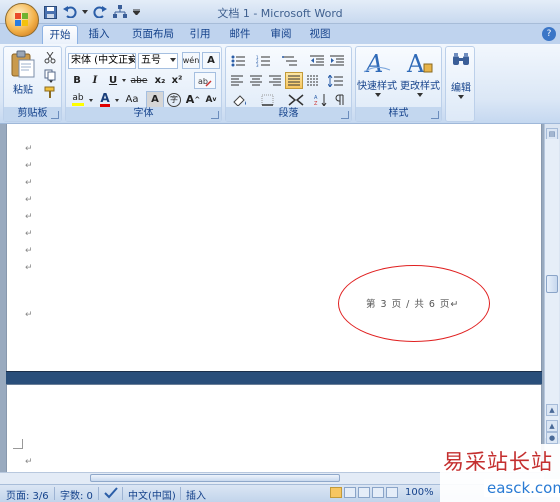  Describe the element at coordinates (240, 34) in the screenshot. I see `tab-mailings: 邮件` at that location.